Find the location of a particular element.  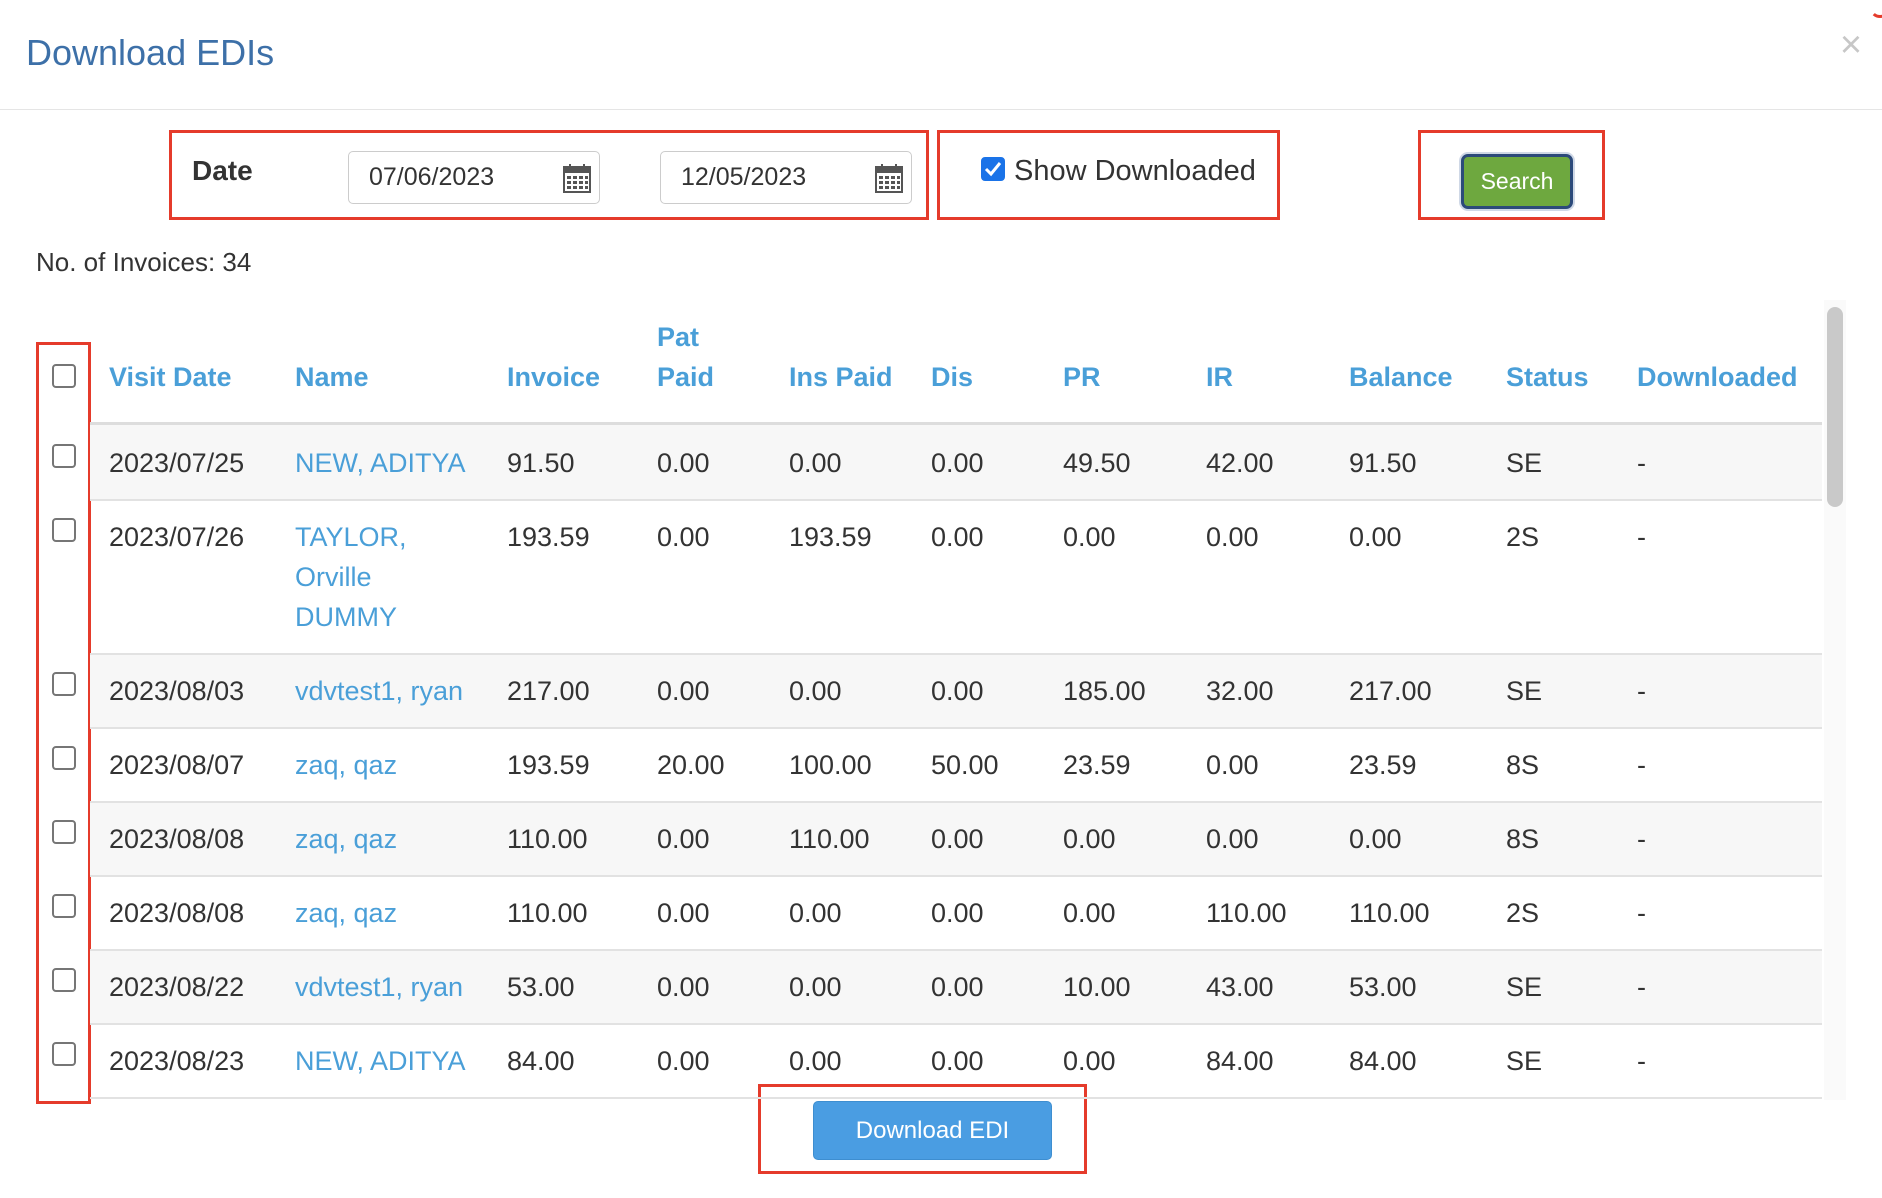

show-downloaded-checkbox is located at coordinates (993, 169).